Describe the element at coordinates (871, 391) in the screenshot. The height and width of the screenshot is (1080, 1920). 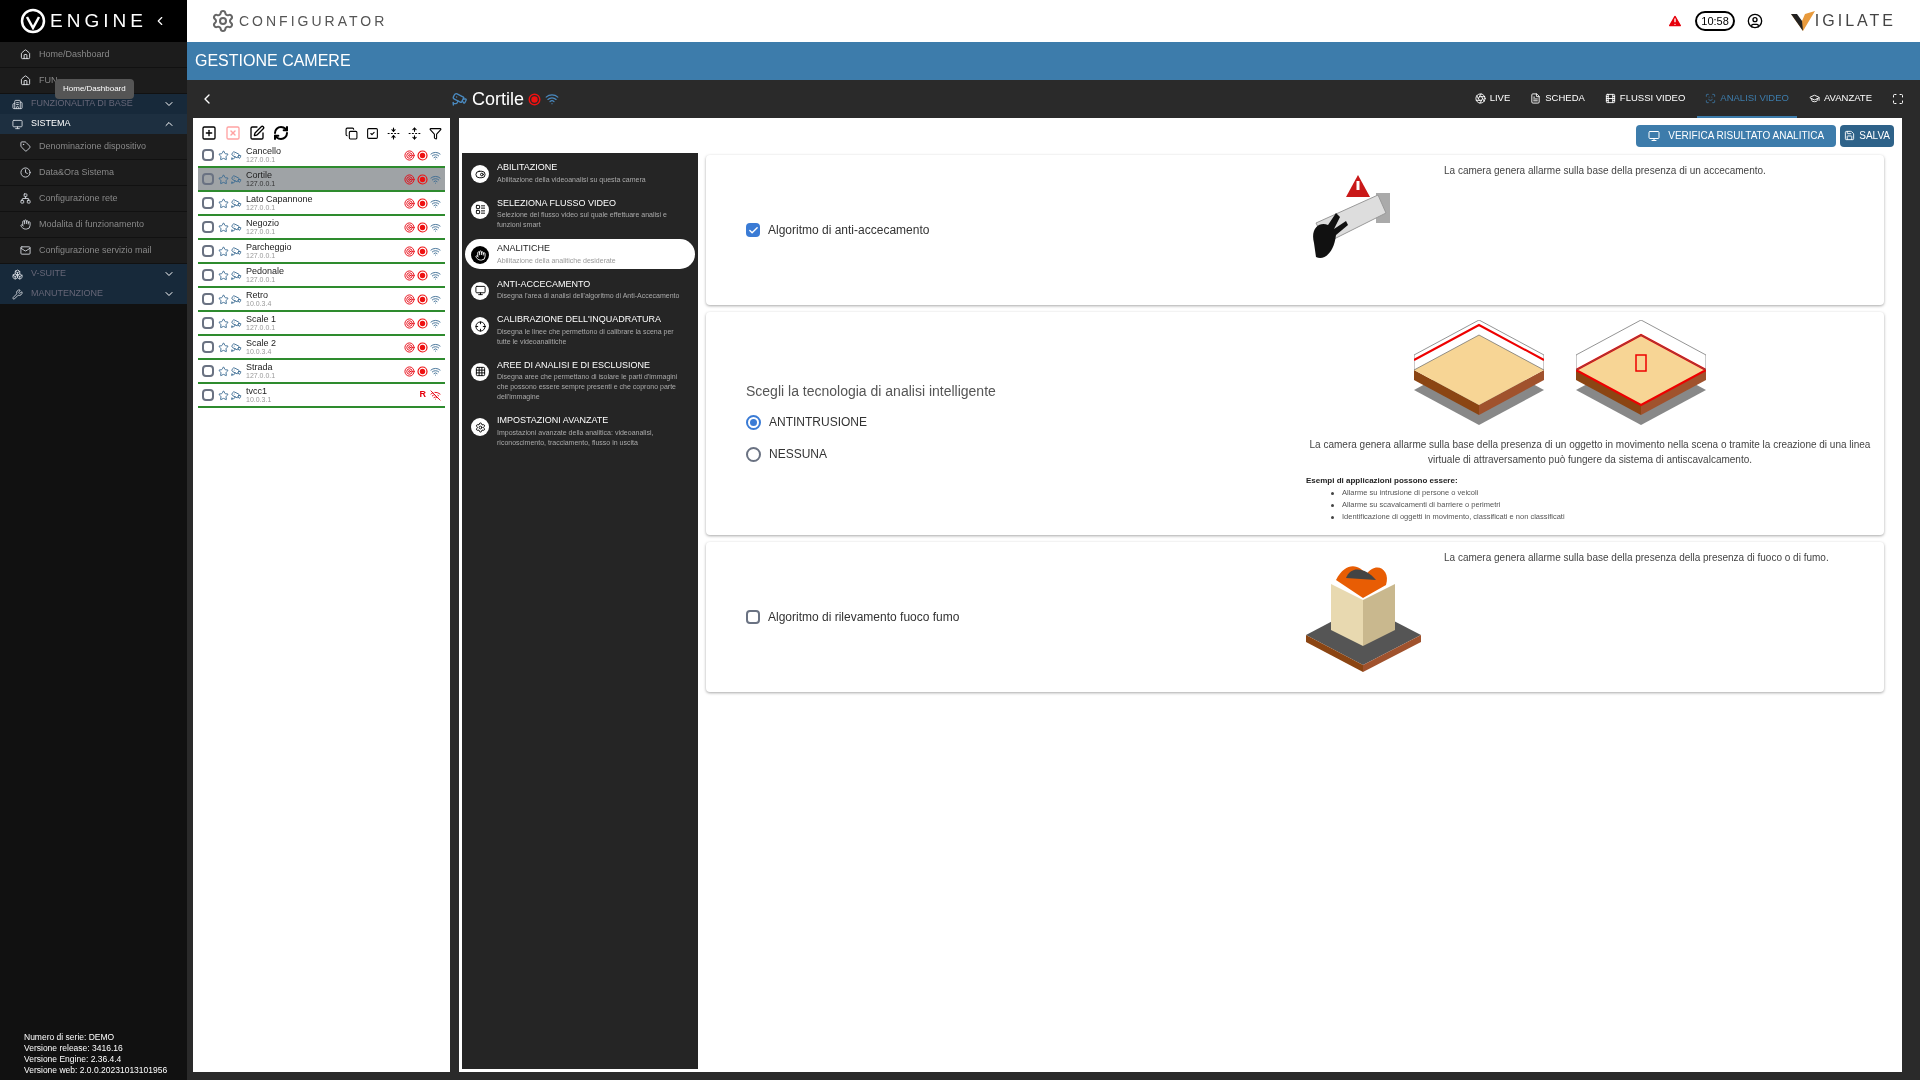
I see `section-heading: Scegli la tecnologia di analisi intelligente` at that location.